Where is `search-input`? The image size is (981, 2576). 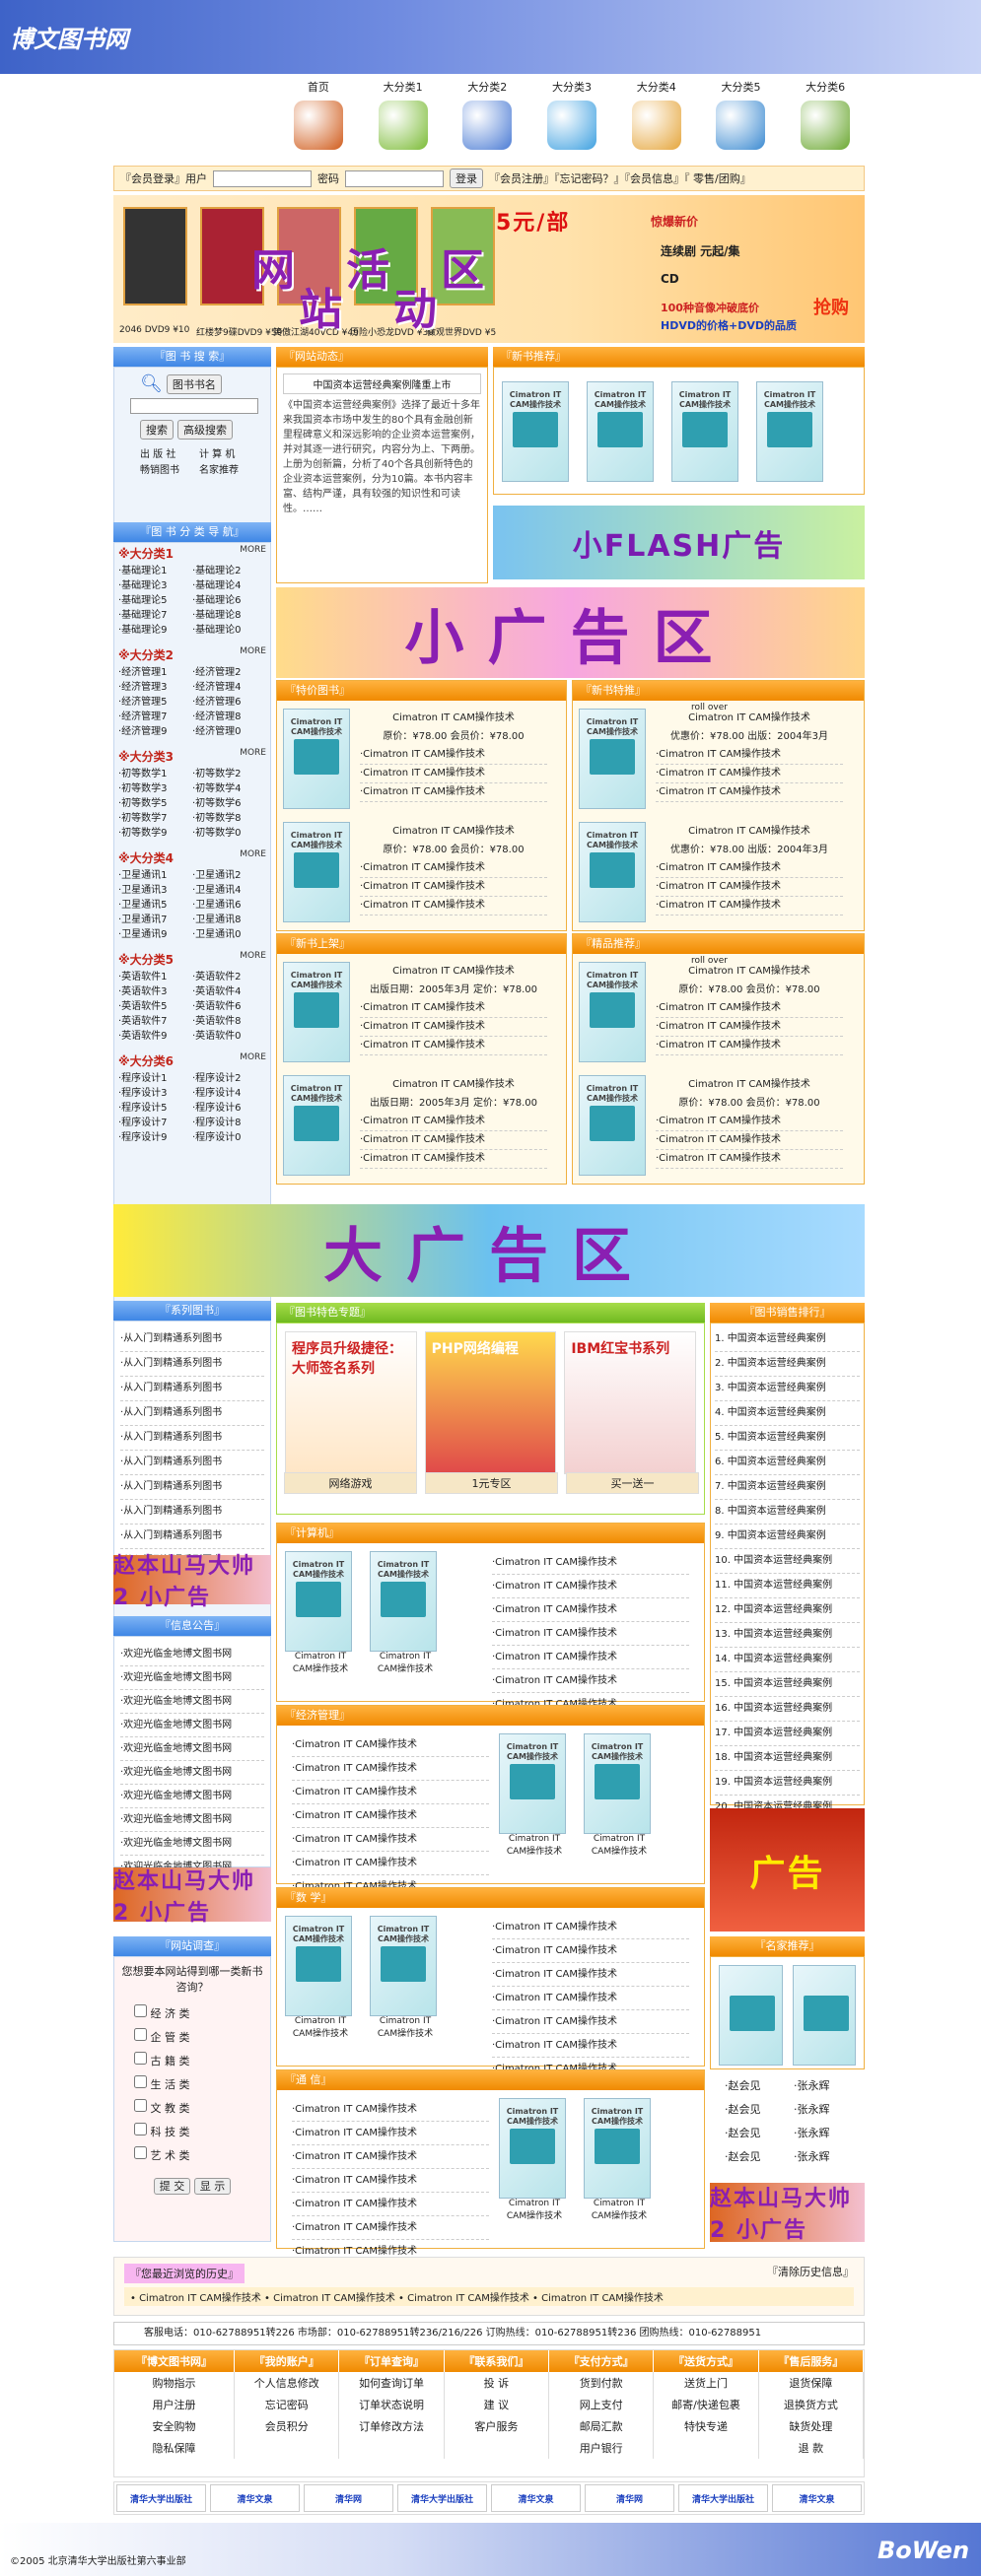
search-input is located at coordinates (194, 406).